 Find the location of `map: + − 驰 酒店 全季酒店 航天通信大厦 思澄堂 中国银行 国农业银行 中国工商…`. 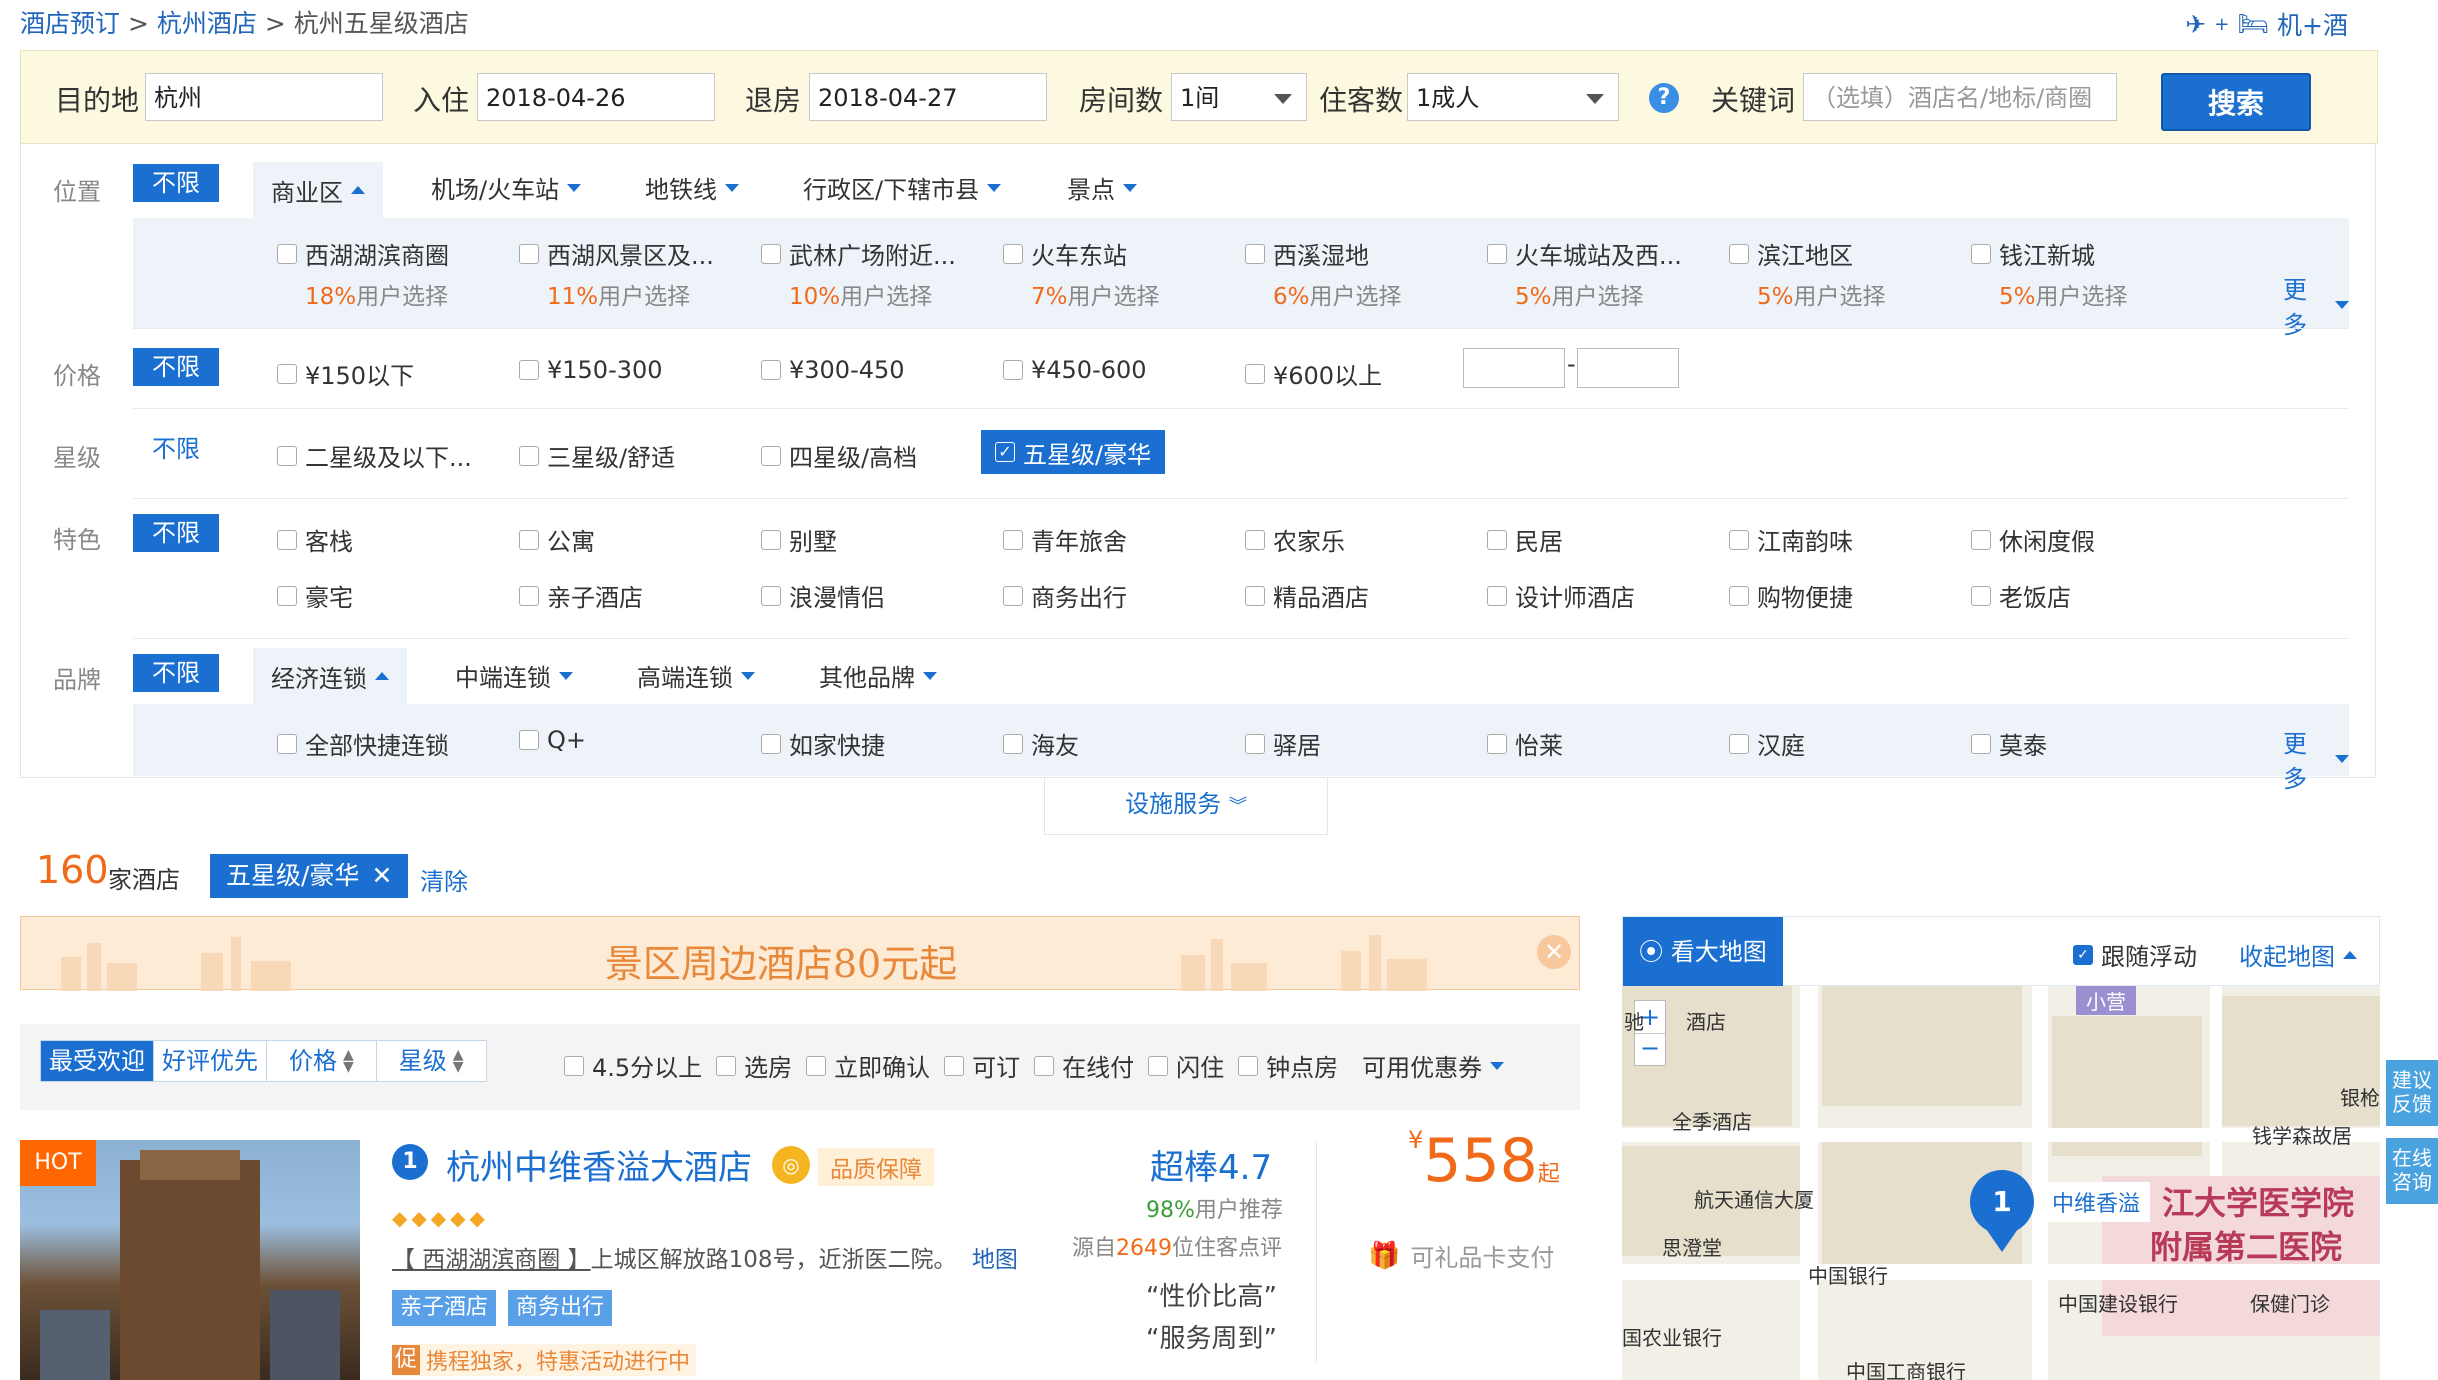

map: + − 驰 酒店 全季酒店 航天通信大厦 思澄堂 中国银行 国农业银行 中国工商… is located at coordinates (2001, 1183).